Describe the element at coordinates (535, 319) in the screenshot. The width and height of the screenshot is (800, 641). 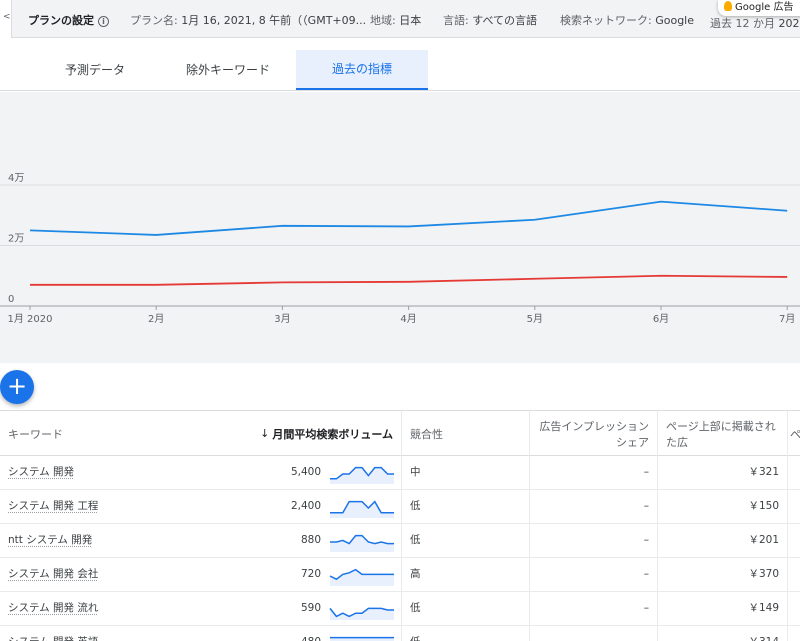
I see `x-tick-label: 5月` at that location.